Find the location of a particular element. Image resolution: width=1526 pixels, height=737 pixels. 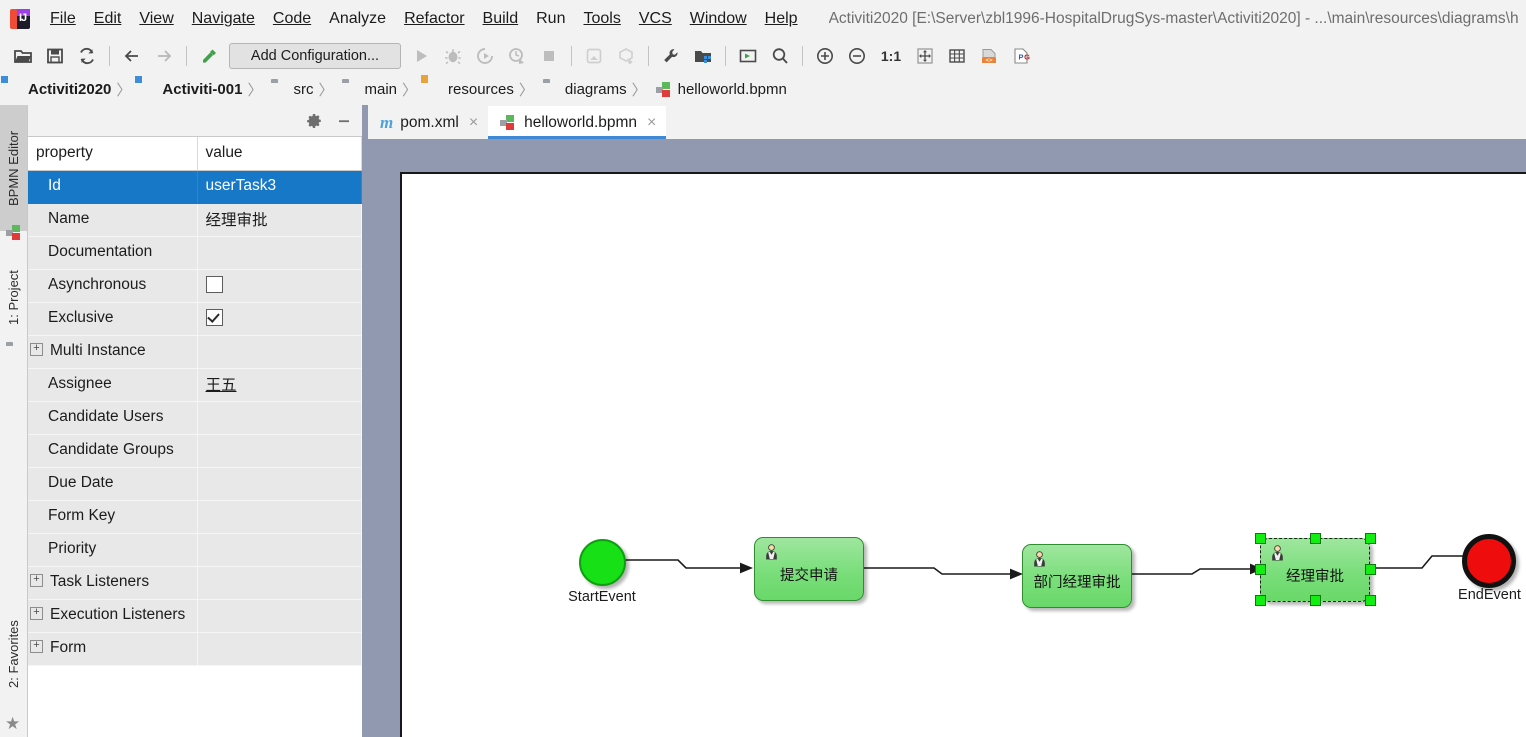

preview-icon is located at coordinates (748, 56).